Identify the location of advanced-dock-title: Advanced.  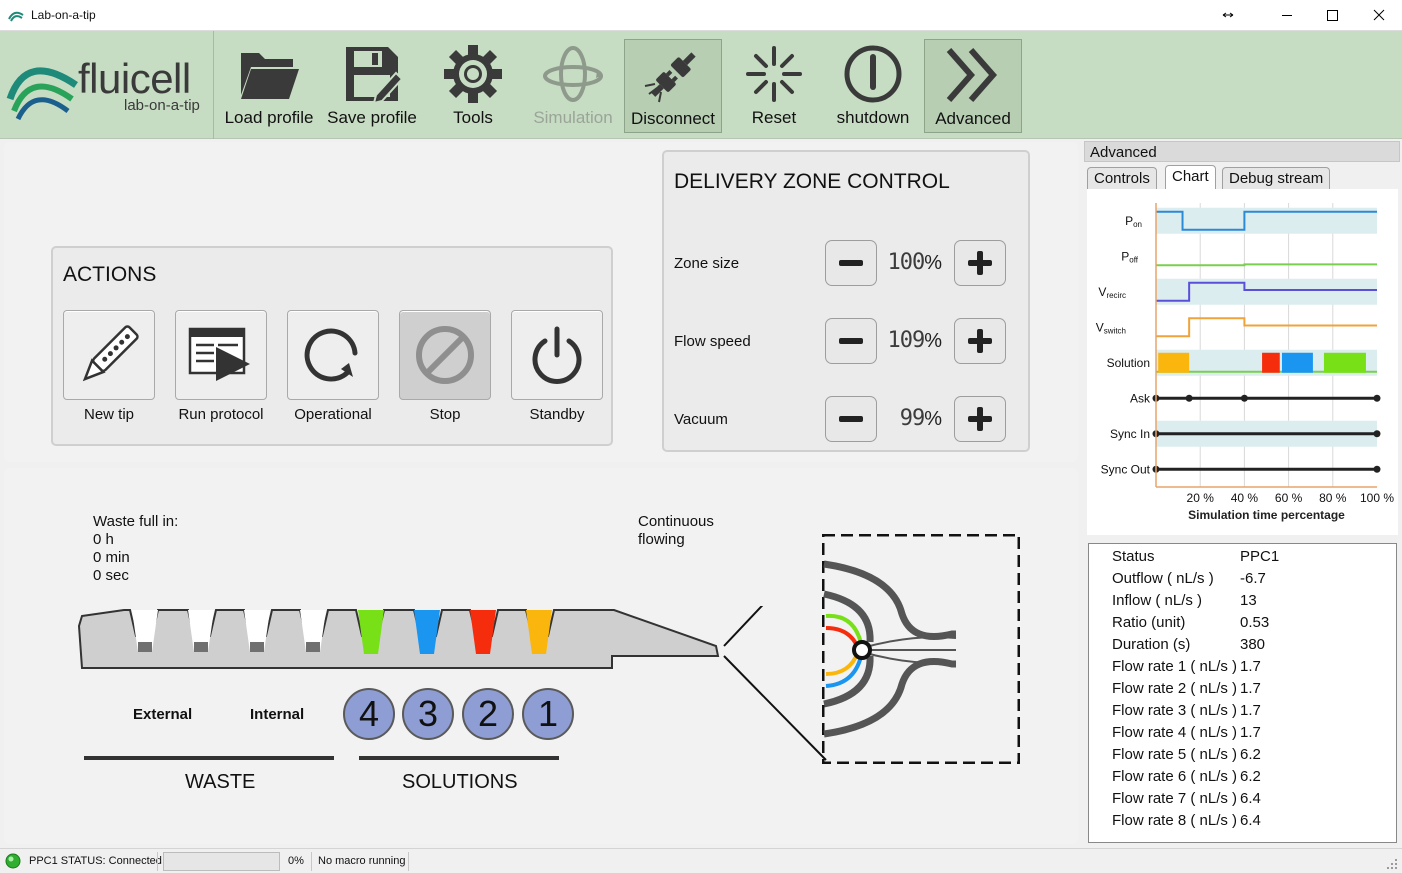
(1242, 151).